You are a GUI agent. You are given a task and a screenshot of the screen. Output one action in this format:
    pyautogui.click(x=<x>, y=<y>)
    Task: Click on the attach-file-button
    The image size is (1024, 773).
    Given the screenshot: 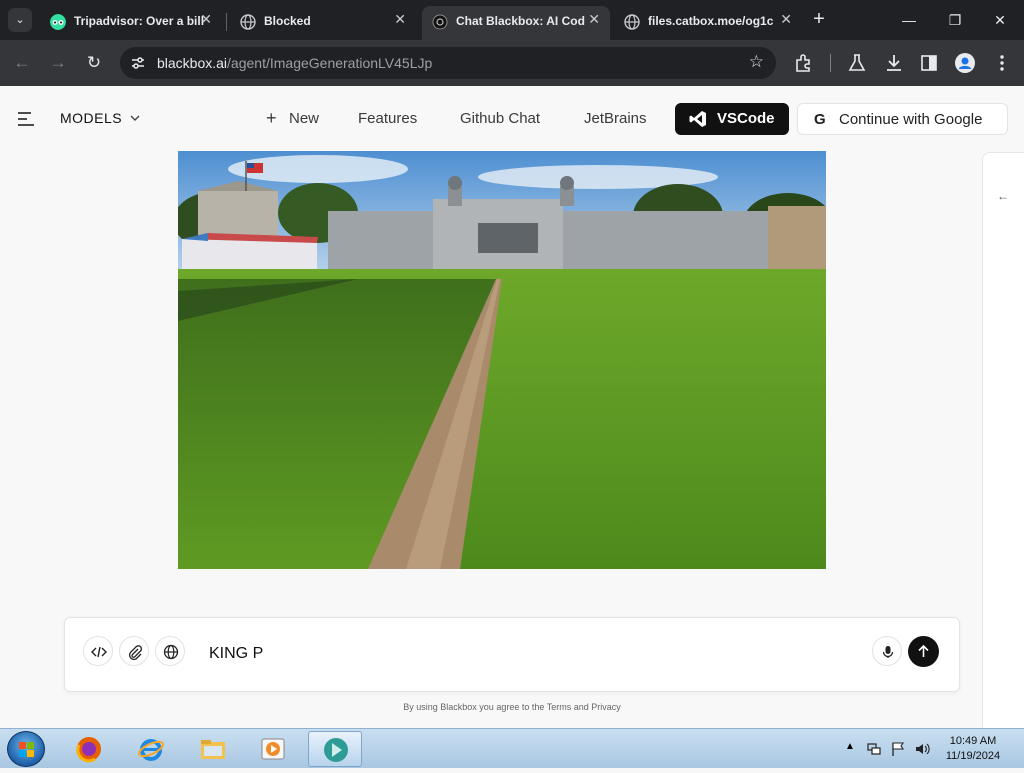 What is the action you would take?
    pyautogui.click(x=134, y=651)
    